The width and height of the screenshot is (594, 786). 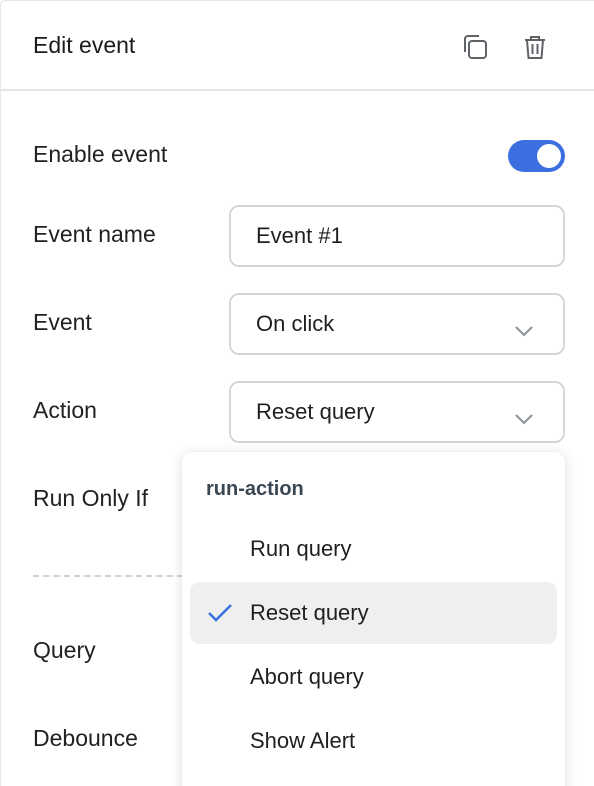 I want to click on toggle-knob, so click(x=549, y=156).